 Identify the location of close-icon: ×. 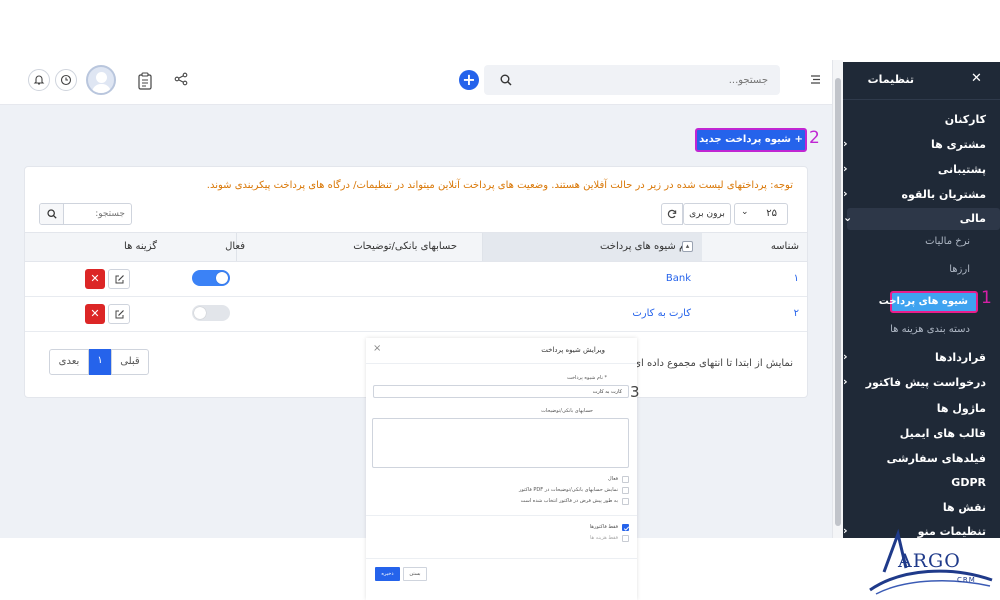
(377, 348).